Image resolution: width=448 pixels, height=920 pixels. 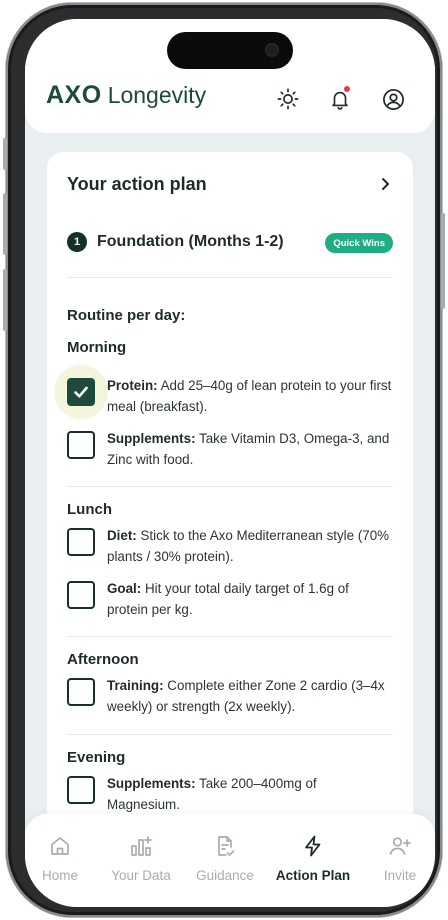 What do you see at coordinates (137, 184) in the screenshot?
I see `card-title: Your action plan` at bounding box center [137, 184].